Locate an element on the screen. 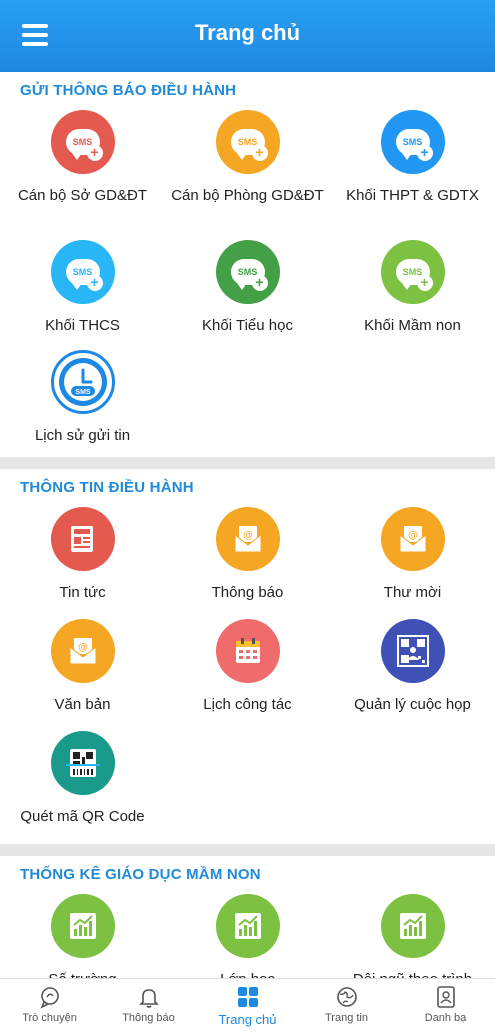 Image resolution: width=495 pixels, height=1036 pixels. nav-label: Thông báo is located at coordinates (148, 1018).